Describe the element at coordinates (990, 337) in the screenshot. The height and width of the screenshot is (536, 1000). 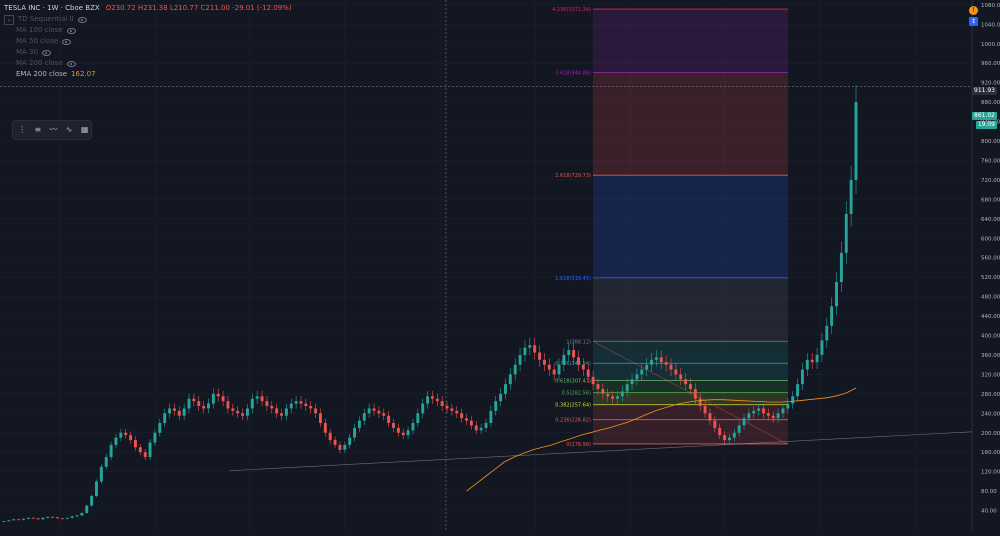
I see `y-tick-label: 400.00` at that location.